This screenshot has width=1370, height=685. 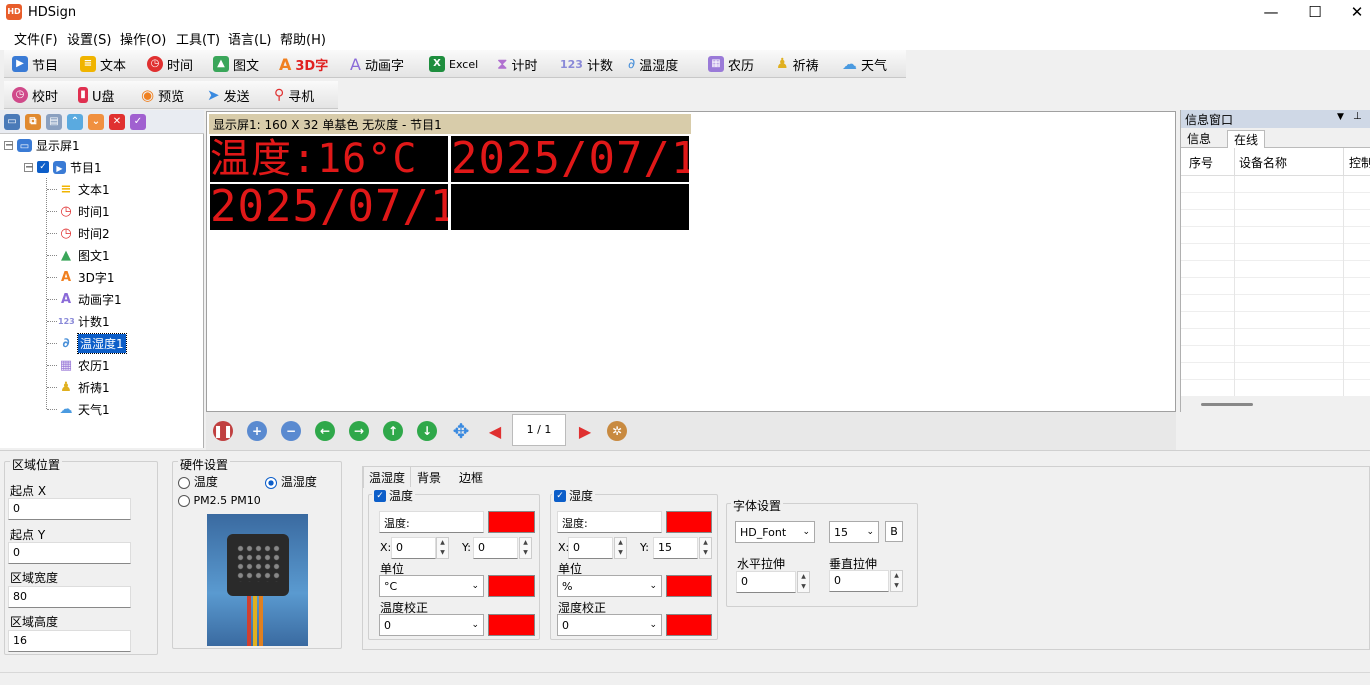 I want to click on tab-info: 信息, so click(x=1199, y=138).